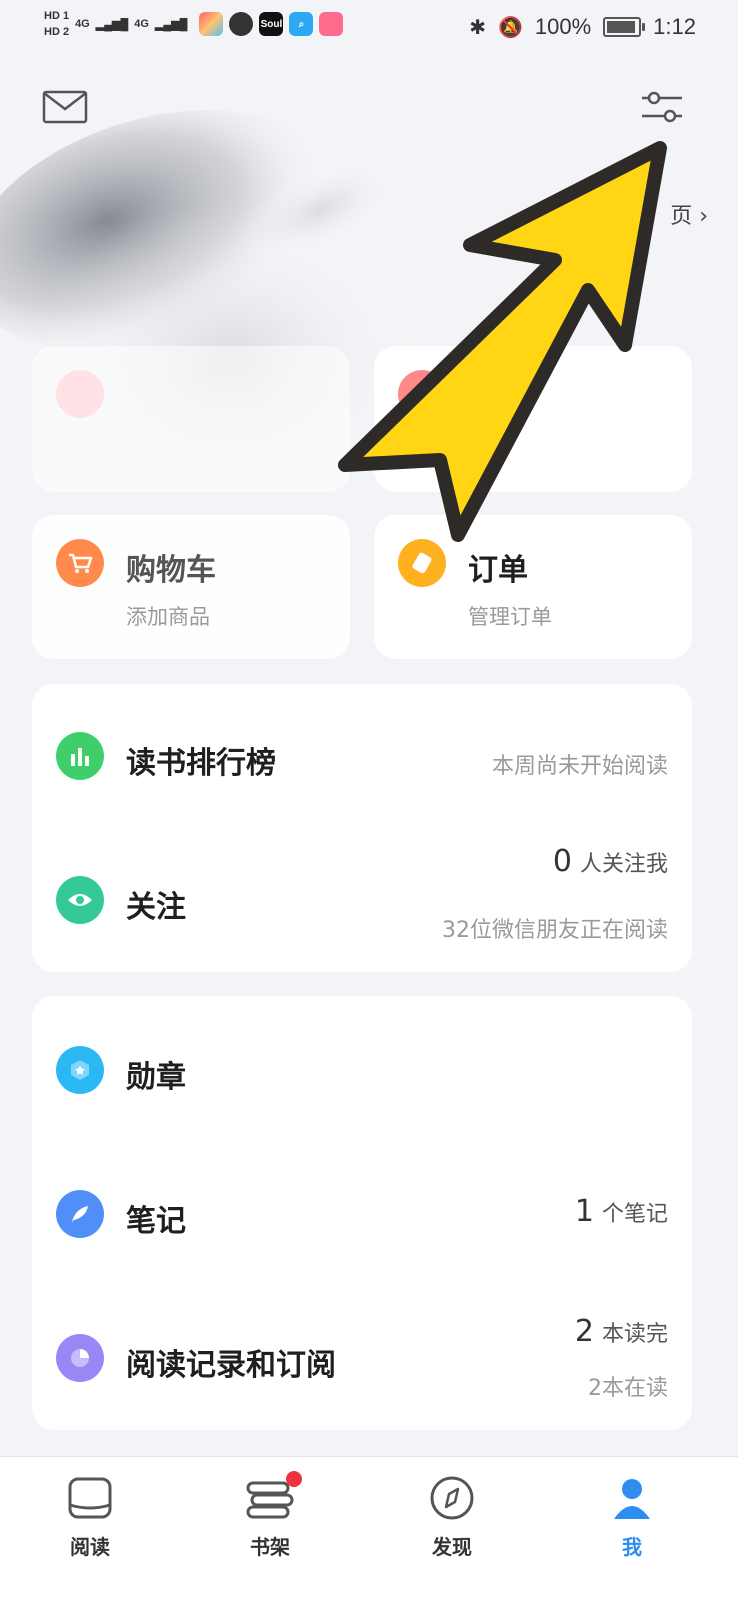 The image size is (738, 1601). I want to click on notes-count-line: 1 个笔记, so click(621, 1211).